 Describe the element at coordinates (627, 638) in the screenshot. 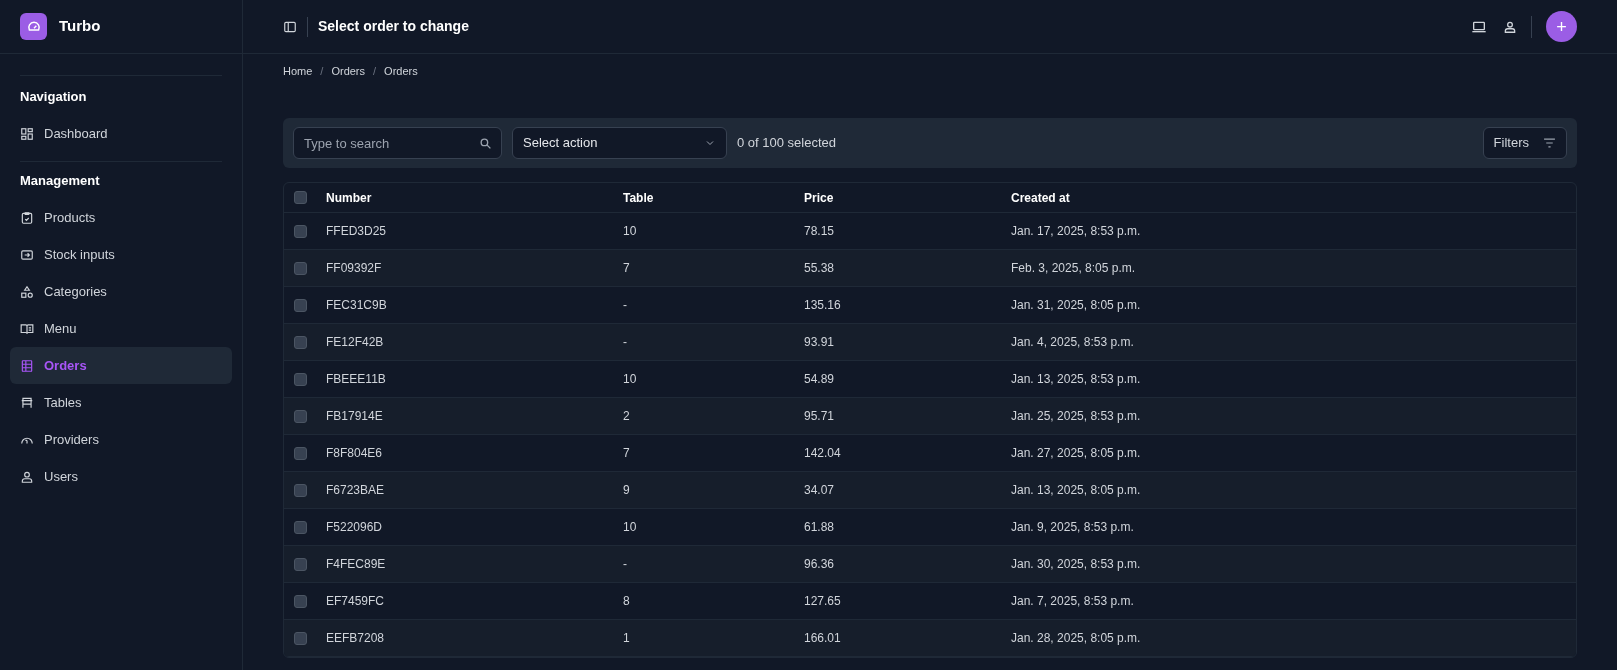

I see `table-cell-text: 1` at that location.